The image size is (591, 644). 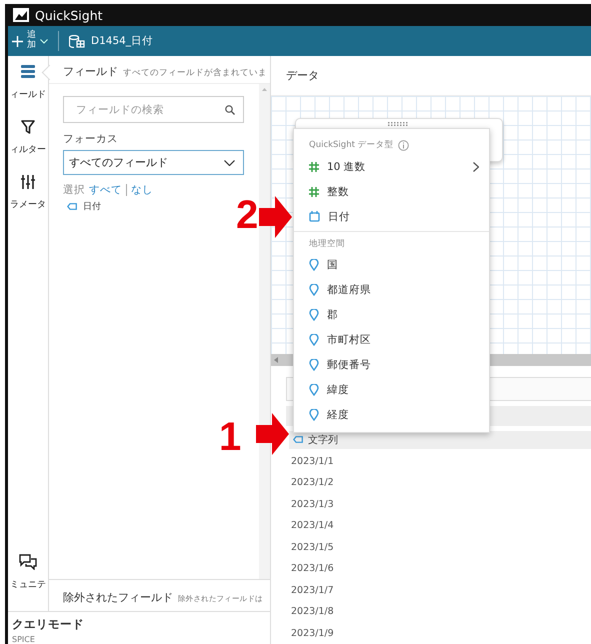 I want to click on calendar-icon, so click(x=314, y=216).